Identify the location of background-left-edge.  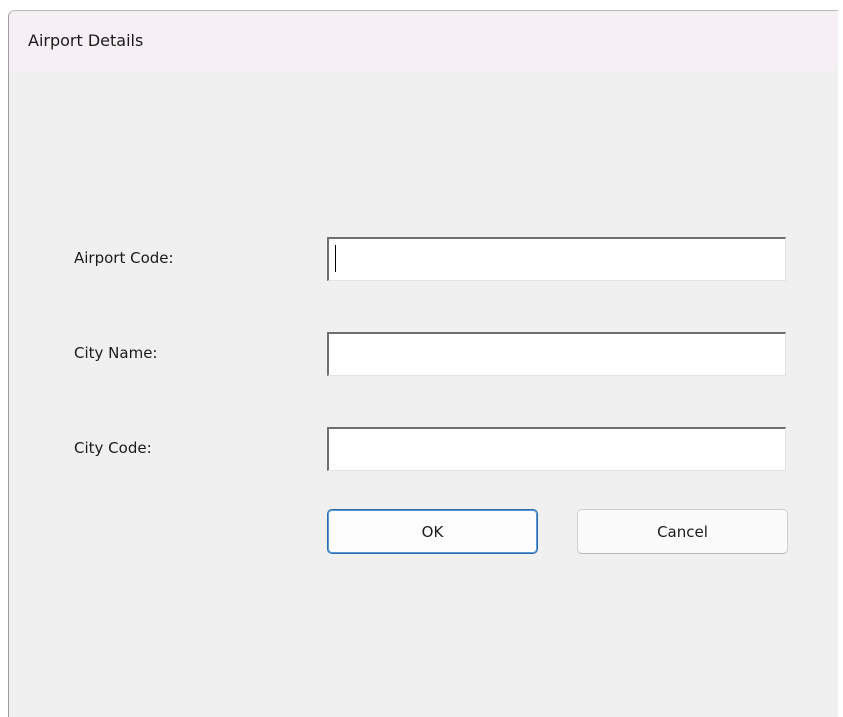
(4, 358).